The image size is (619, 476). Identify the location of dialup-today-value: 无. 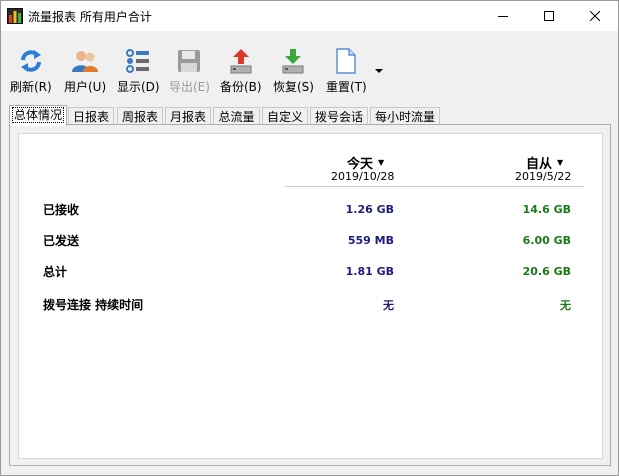
(388, 305).